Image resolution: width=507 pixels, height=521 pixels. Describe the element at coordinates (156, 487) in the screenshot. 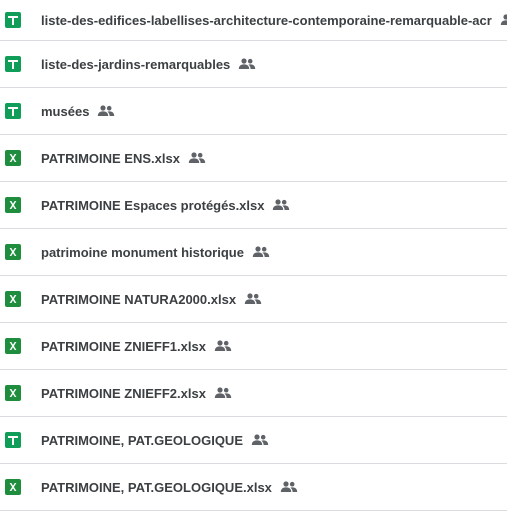

I see `file-name: PATRIMOINE, PAT.GEOLOGIQUE.xlsx` at that location.